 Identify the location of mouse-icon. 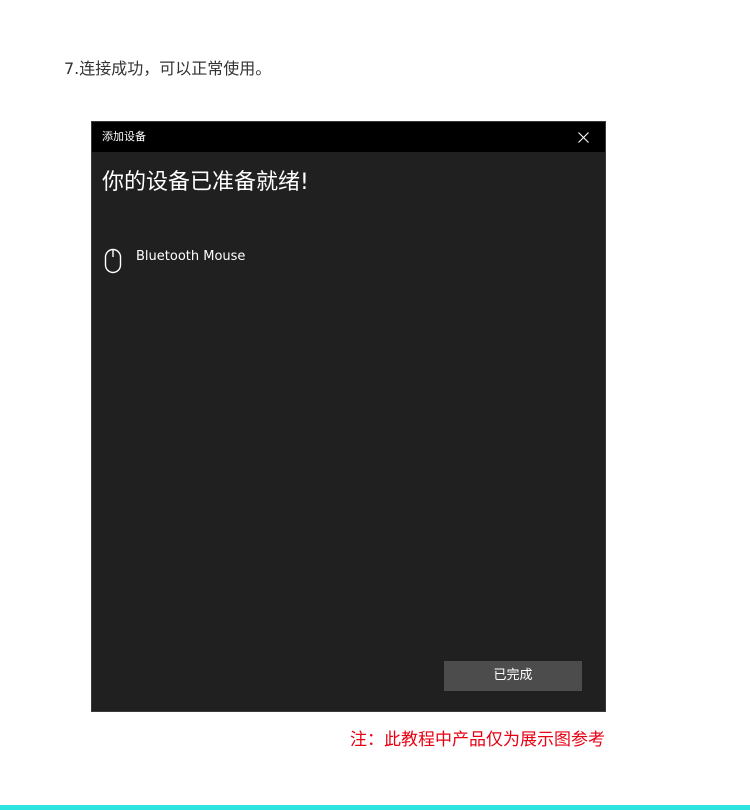
(113, 261).